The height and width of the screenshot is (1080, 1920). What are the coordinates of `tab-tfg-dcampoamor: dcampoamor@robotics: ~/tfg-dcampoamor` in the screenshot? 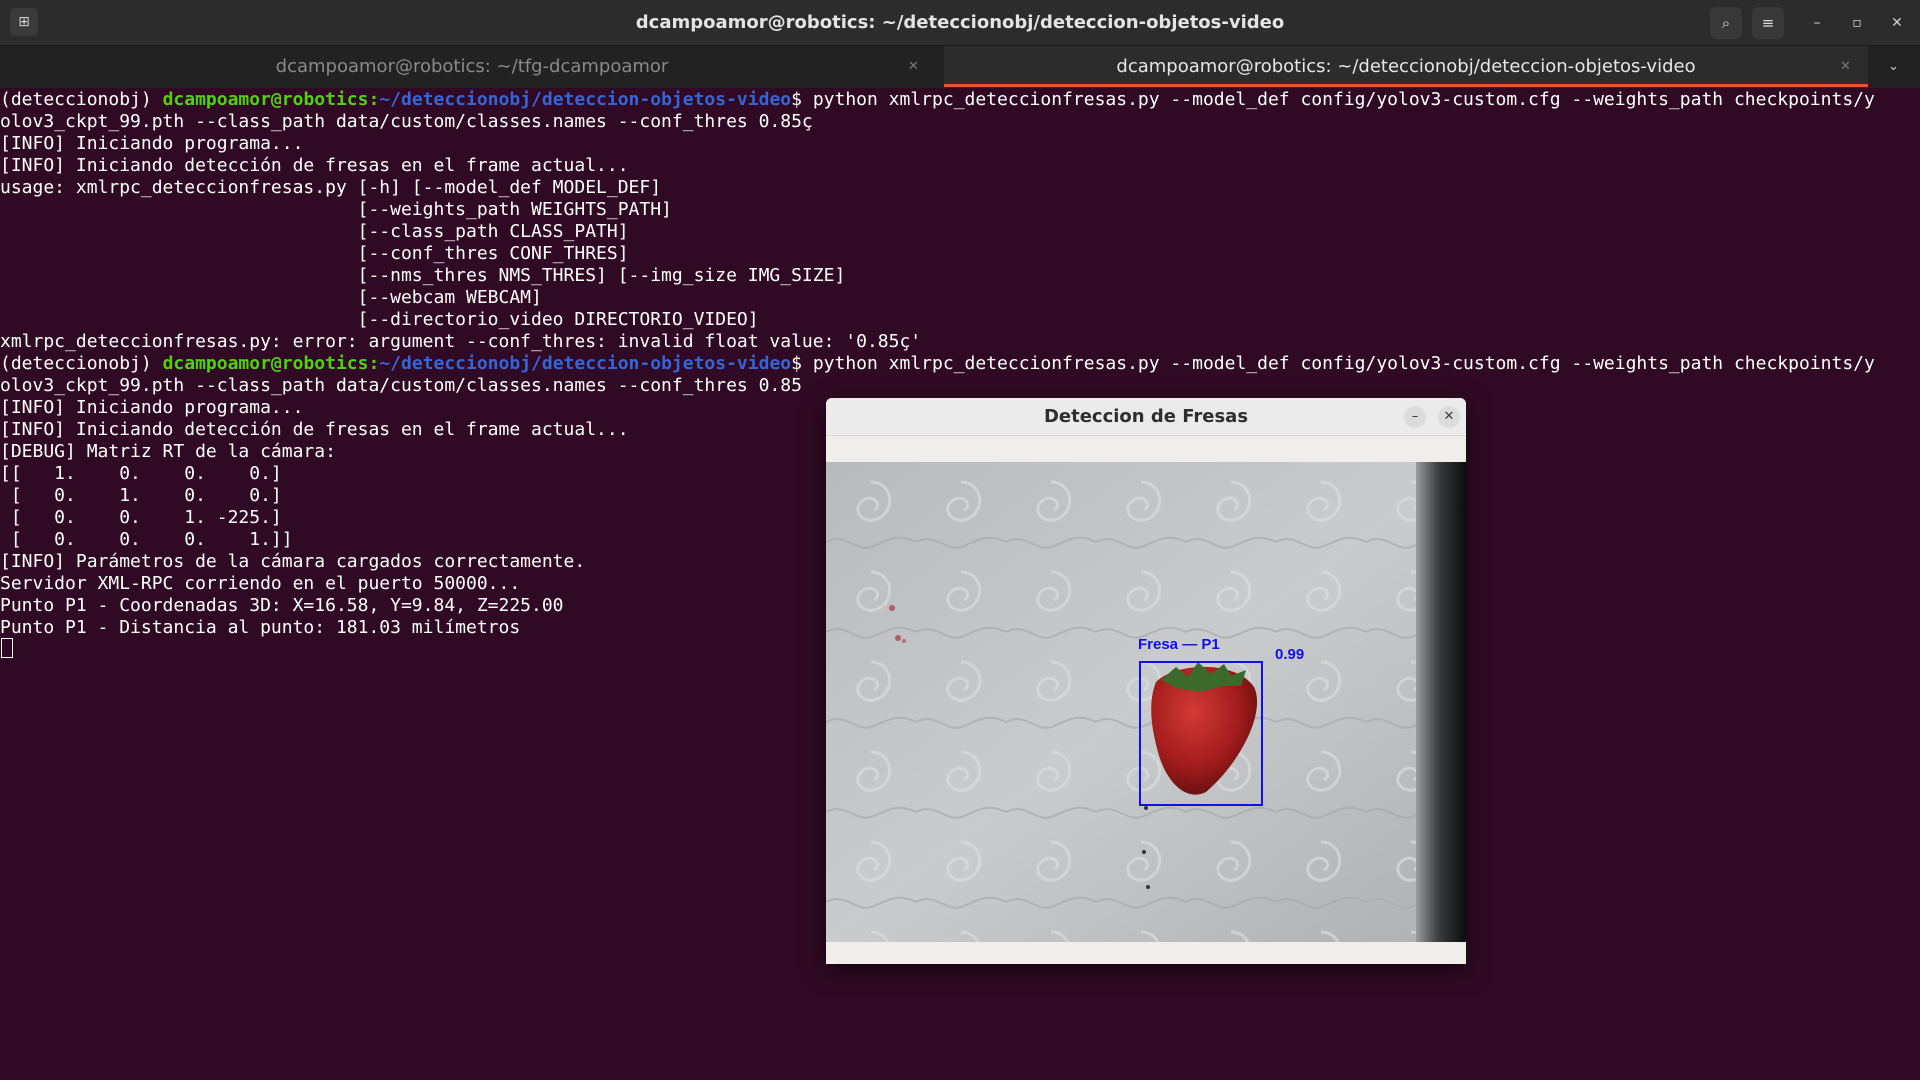 It's located at (472, 67).